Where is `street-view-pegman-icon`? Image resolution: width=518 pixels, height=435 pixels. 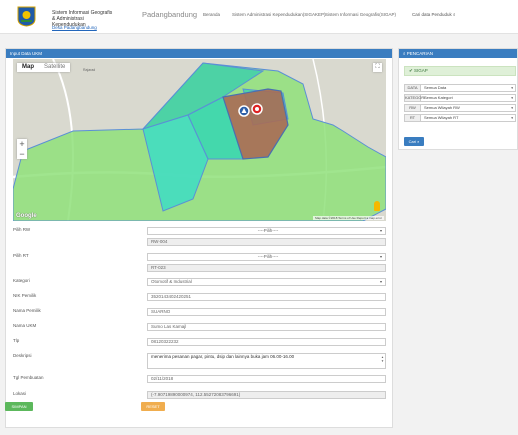
street-view-pegman-icon is located at coordinates (377, 206).